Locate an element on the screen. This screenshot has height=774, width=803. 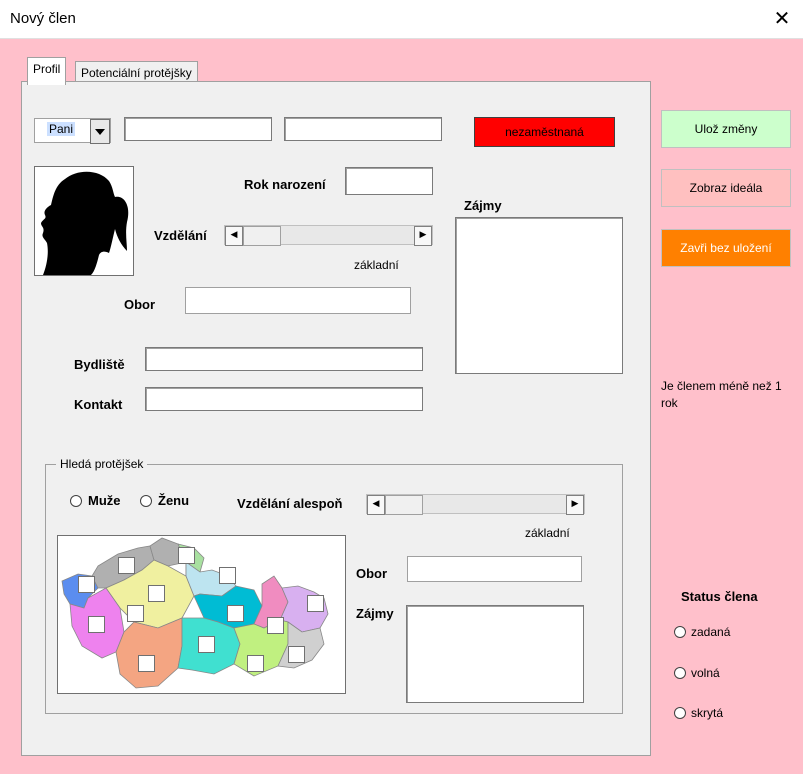
status-badge: nezaměstnaná is located at coordinates (544, 132).